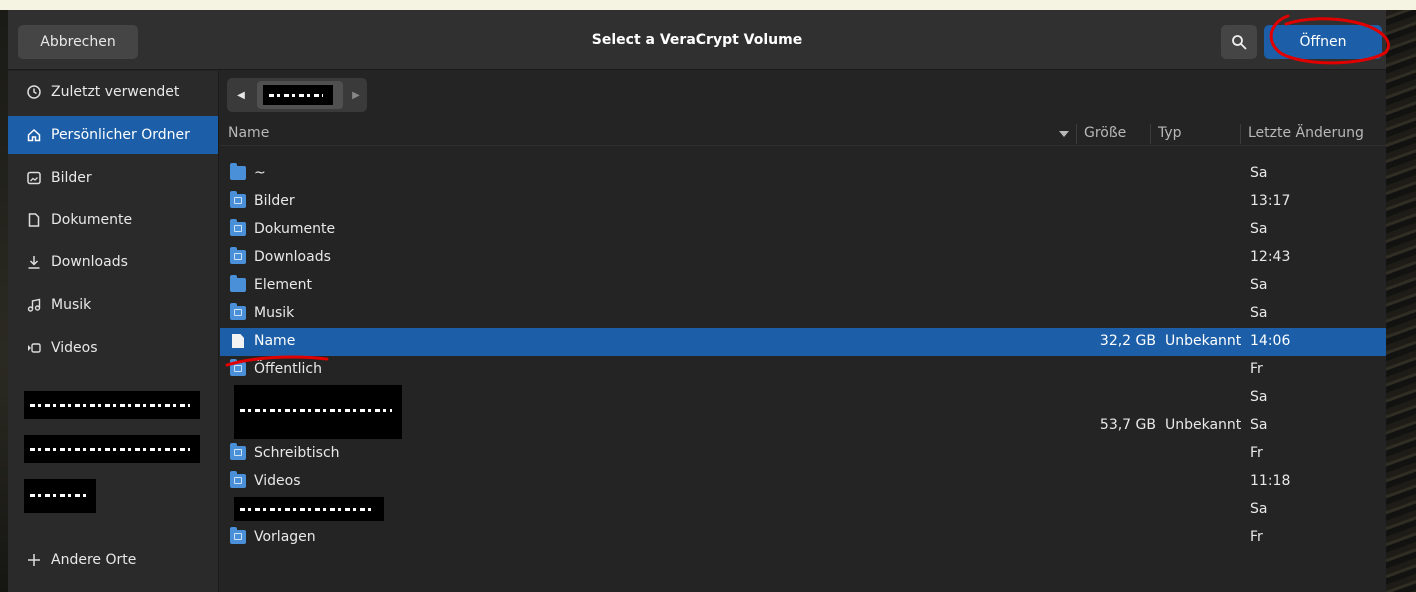  What do you see at coordinates (803, 538) in the screenshot?
I see `file-row: Vorlagen Fr` at bounding box center [803, 538].